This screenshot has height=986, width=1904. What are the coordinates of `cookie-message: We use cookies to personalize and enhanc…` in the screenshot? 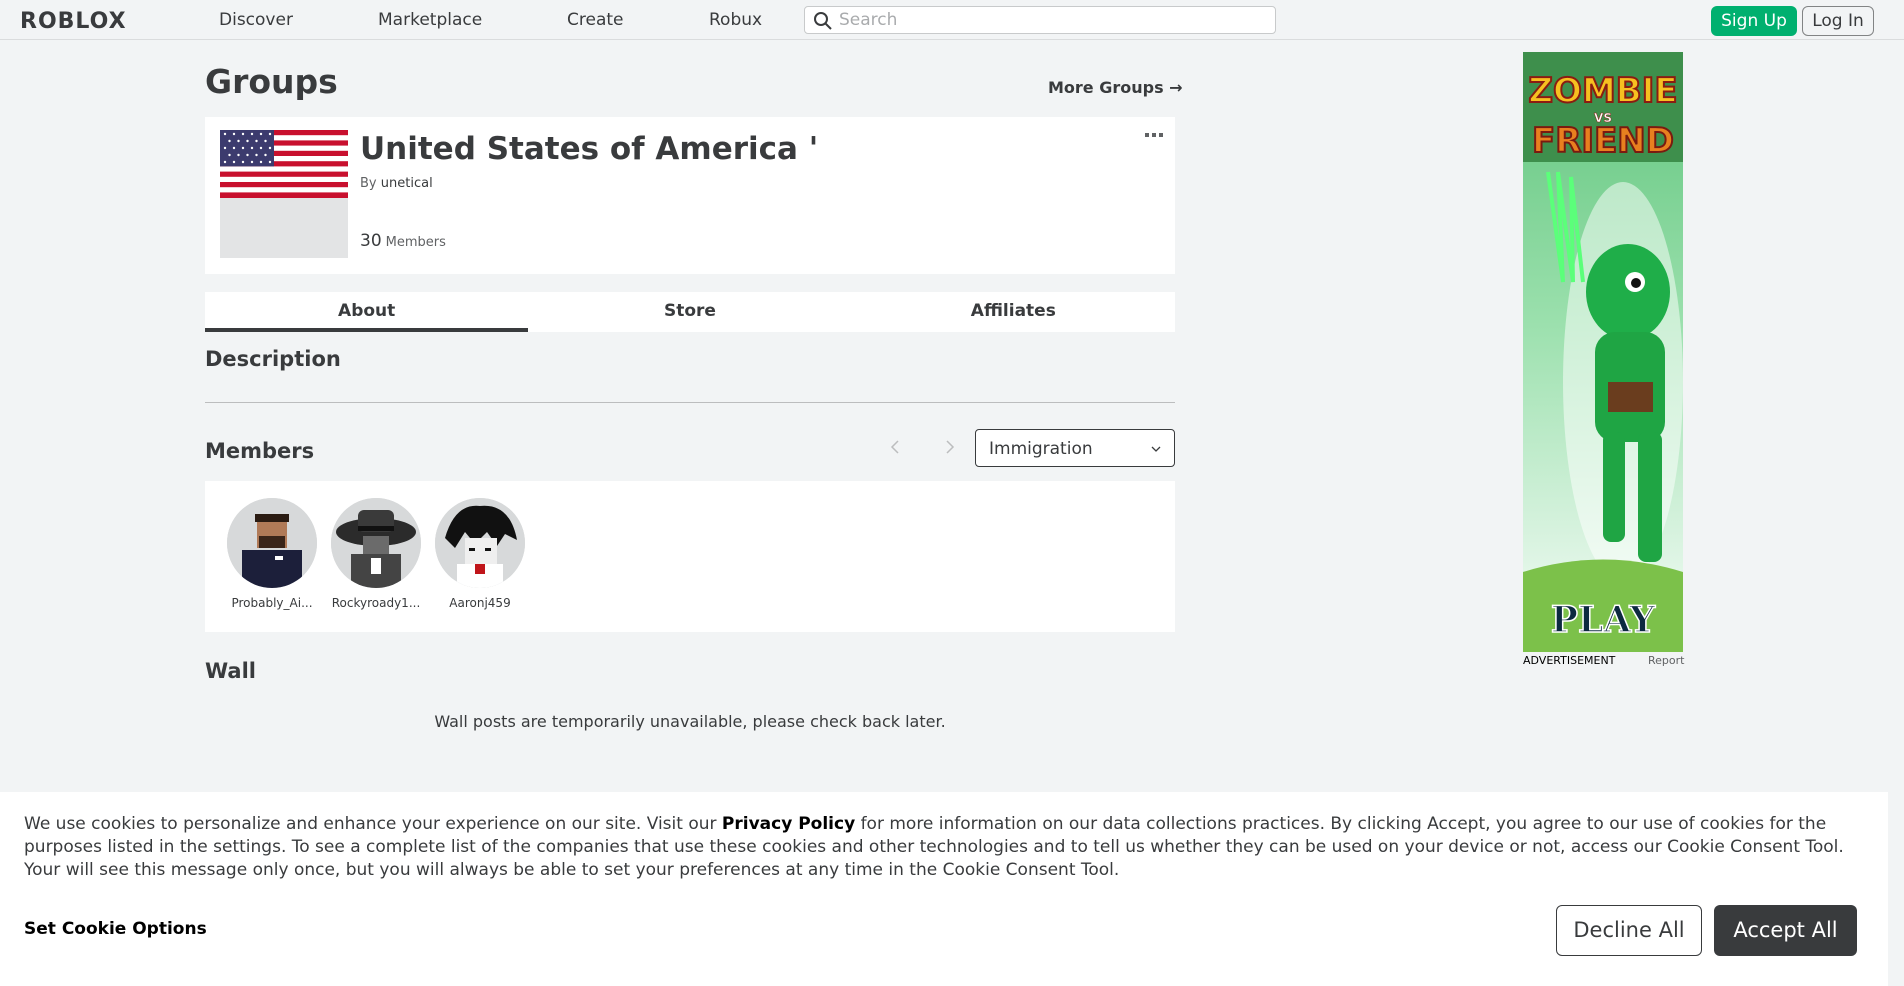 It's located at (939, 847).